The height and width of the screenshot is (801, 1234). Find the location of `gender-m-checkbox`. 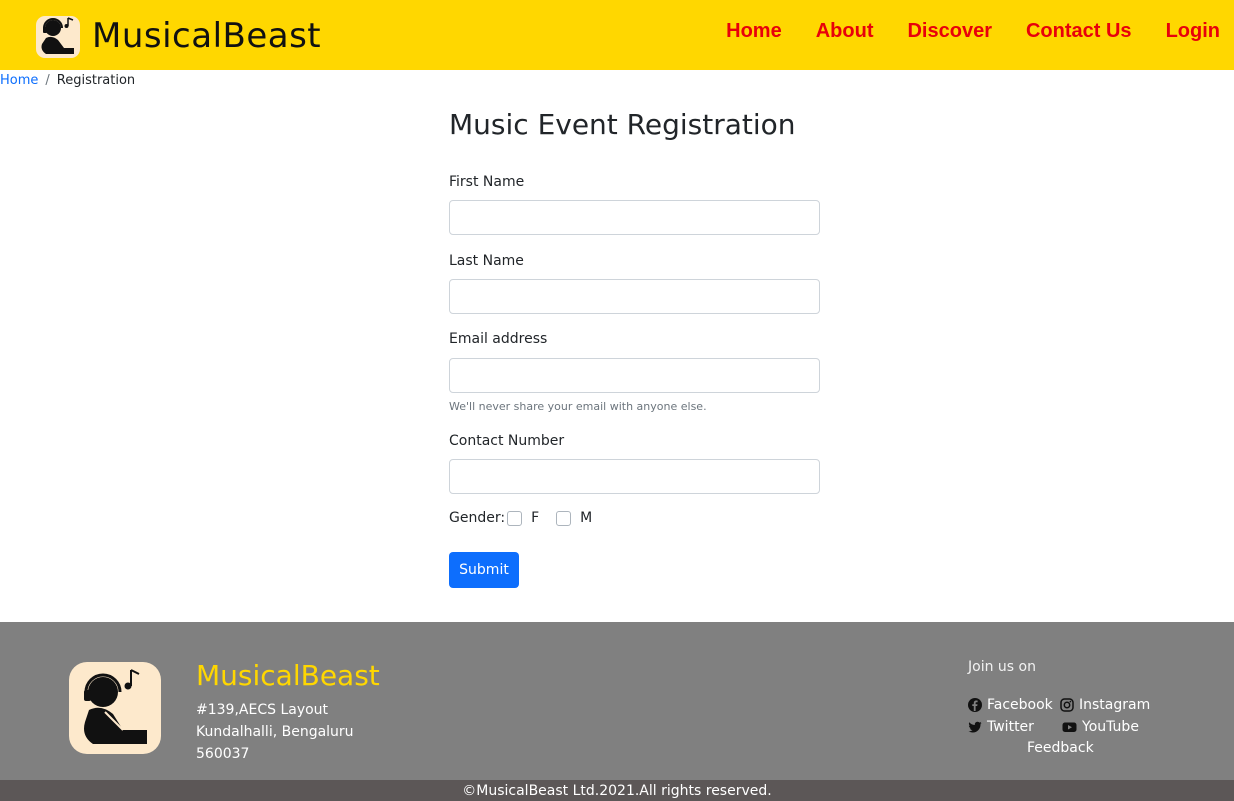

gender-m-checkbox is located at coordinates (564, 518).